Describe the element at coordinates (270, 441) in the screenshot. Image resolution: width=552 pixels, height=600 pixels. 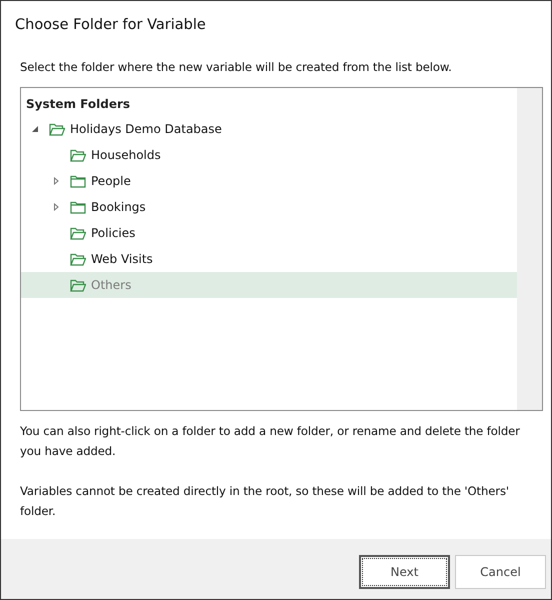
I see `note-text: You can also right-click on a folder to add a new folder, or rename and delete the folder you have added.` at that location.